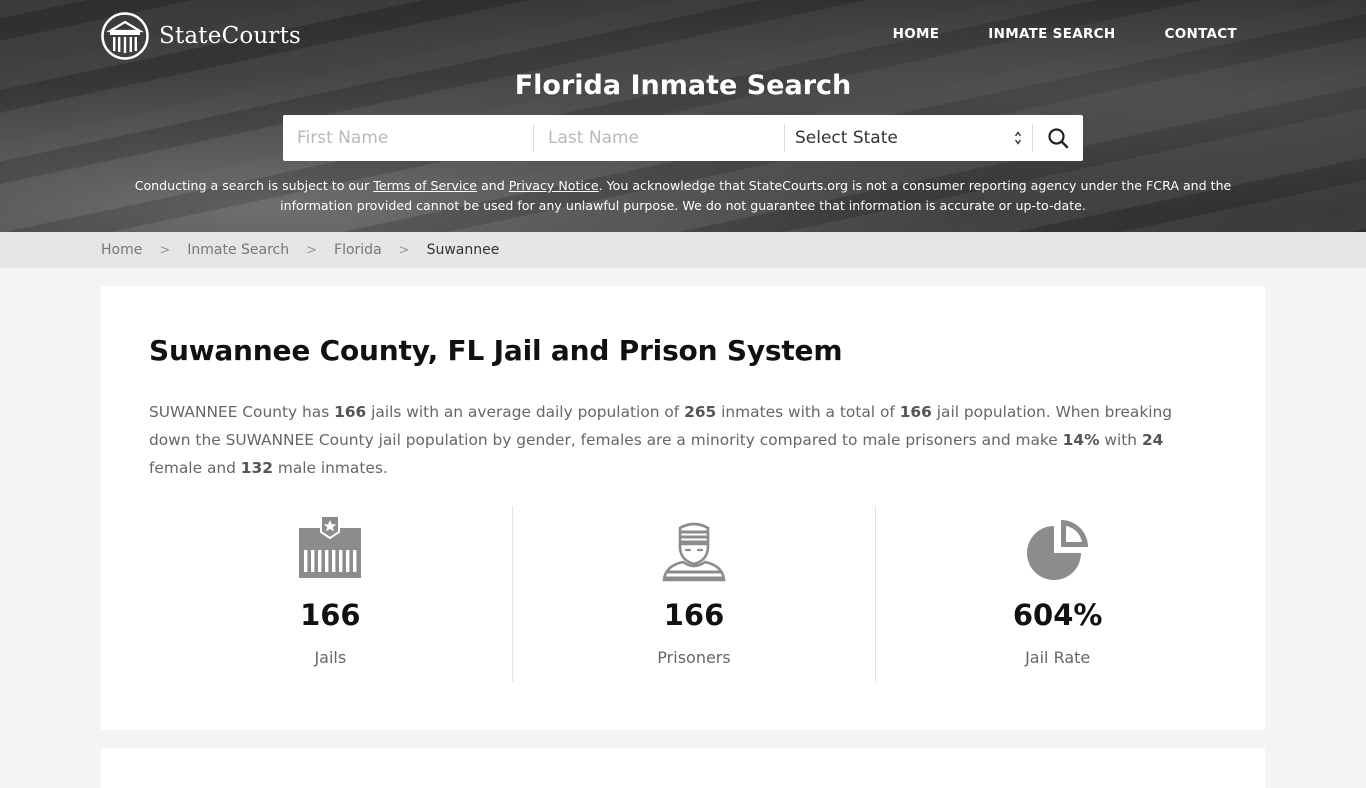 This screenshot has height=788, width=1366. I want to click on breadcrumb-florida: Florida, so click(358, 250).